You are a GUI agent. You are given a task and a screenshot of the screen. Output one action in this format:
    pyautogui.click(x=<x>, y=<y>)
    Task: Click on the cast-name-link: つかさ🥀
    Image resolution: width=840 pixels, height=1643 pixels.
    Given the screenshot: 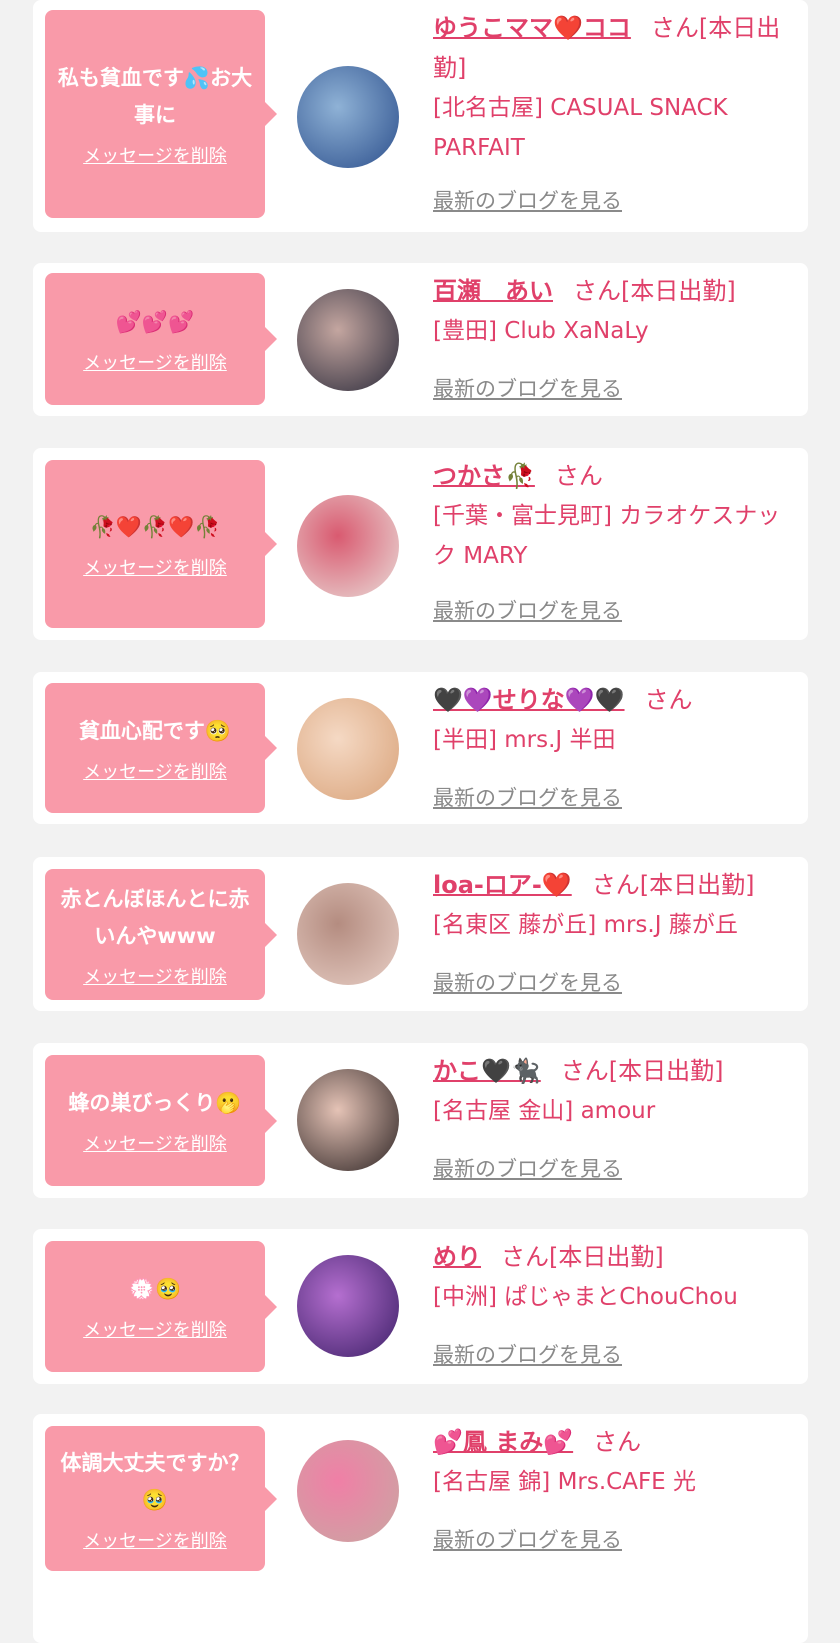 What is the action you would take?
    pyautogui.click(x=484, y=476)
    